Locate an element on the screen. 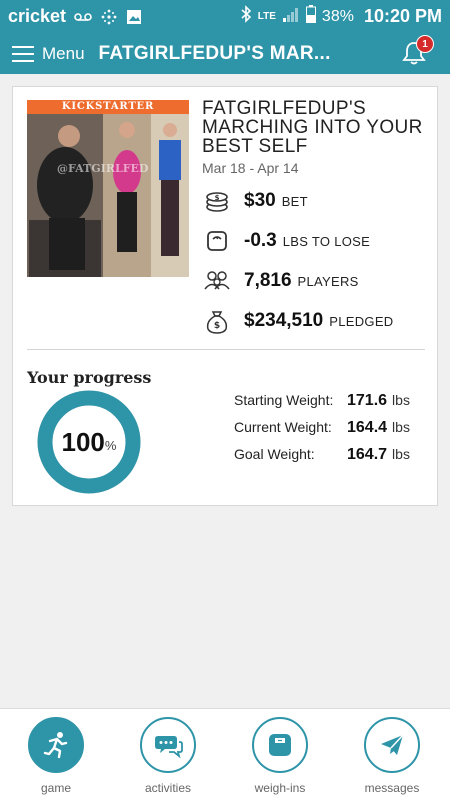 The height and width of the screenshot is (800, 450). notification-badge: 1 is located at coordinates (425, 44).